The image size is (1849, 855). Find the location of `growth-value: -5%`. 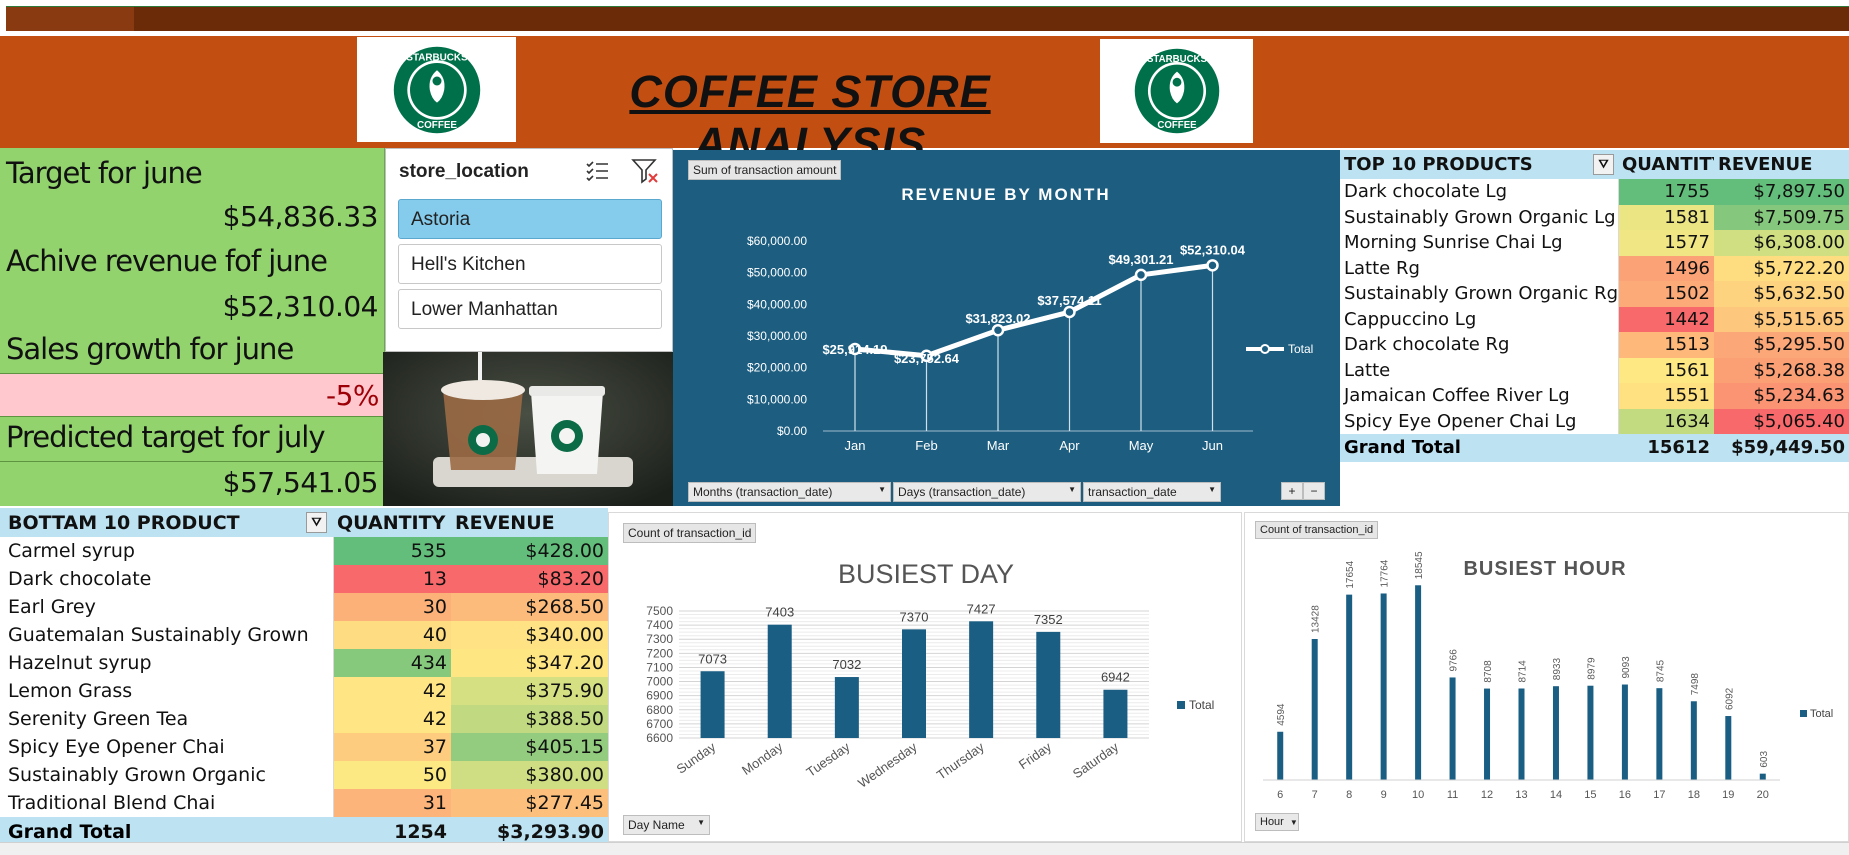

growth-value: -5% is located at coordinates (352, 395).